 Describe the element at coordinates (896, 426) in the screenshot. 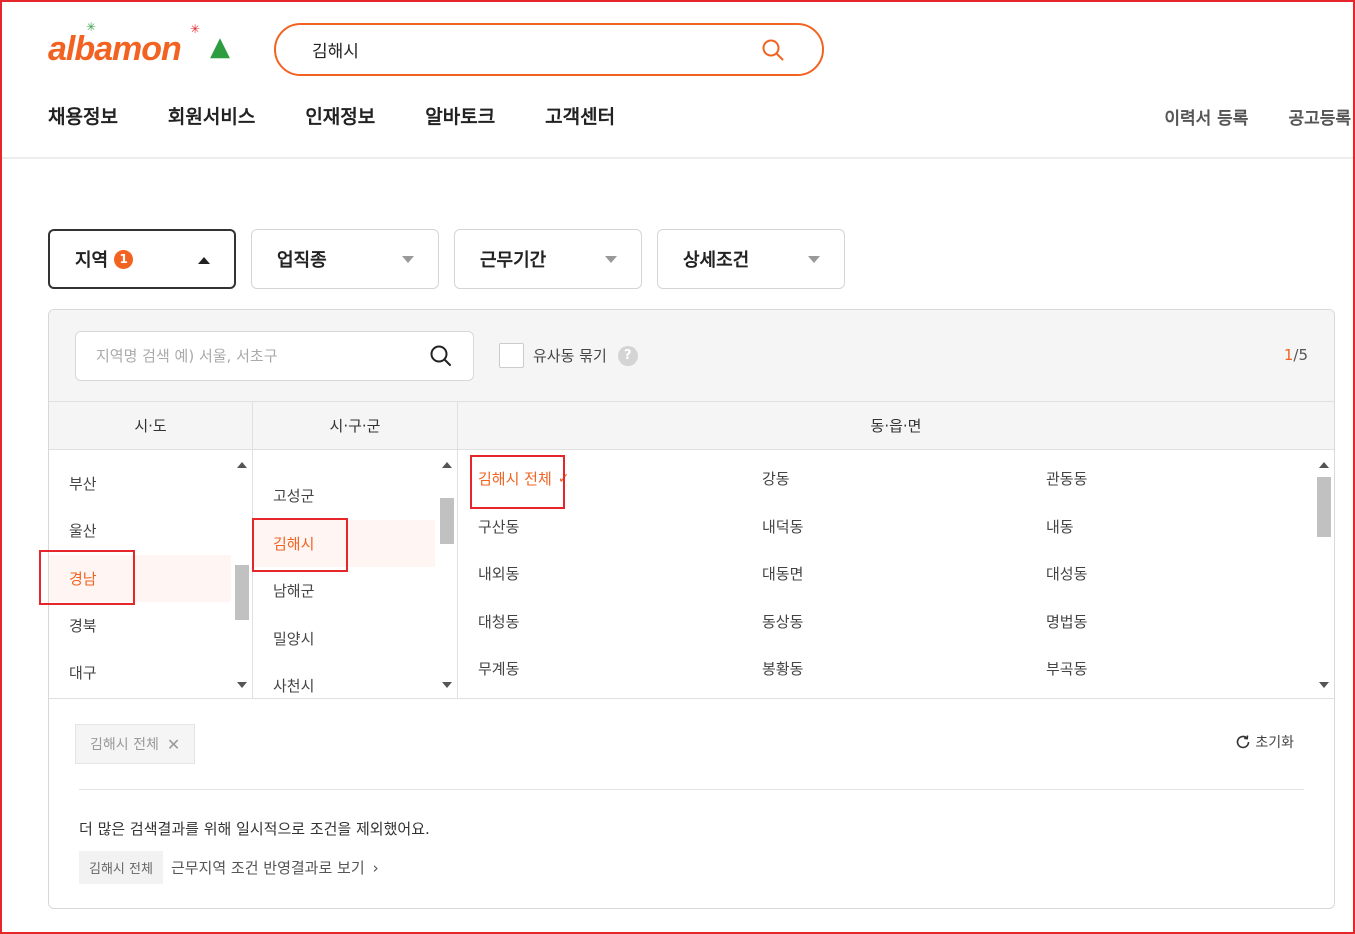

I see `col-header-dong: 동·읍·면` at that location.